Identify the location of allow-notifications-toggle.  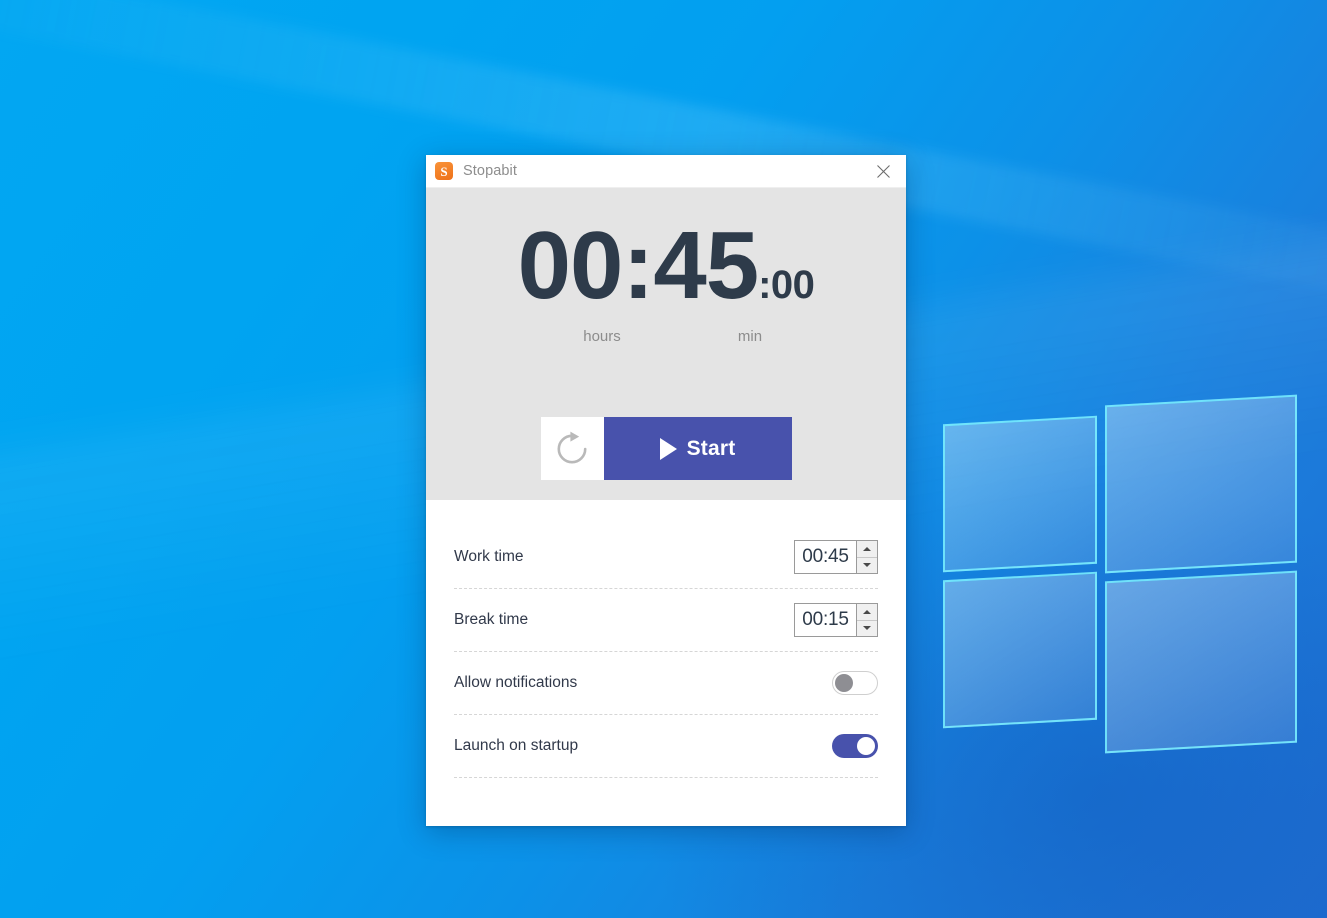
(855, 683).